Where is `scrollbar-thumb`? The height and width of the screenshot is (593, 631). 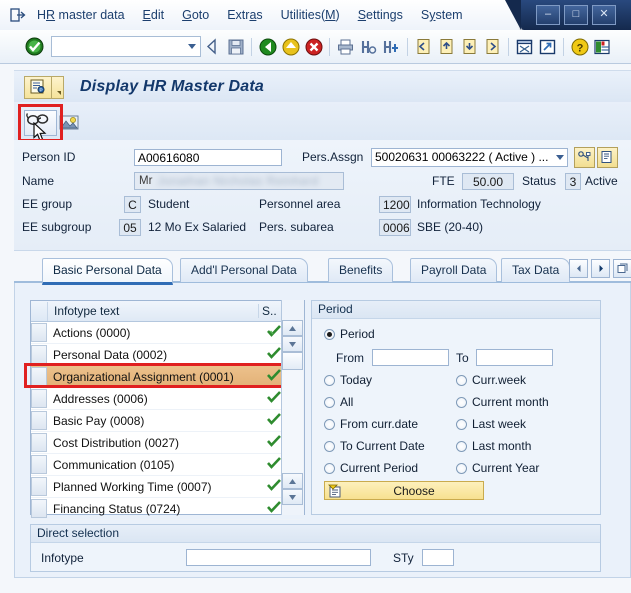 scrollbar-thumb is located at coordinates (292, 361).